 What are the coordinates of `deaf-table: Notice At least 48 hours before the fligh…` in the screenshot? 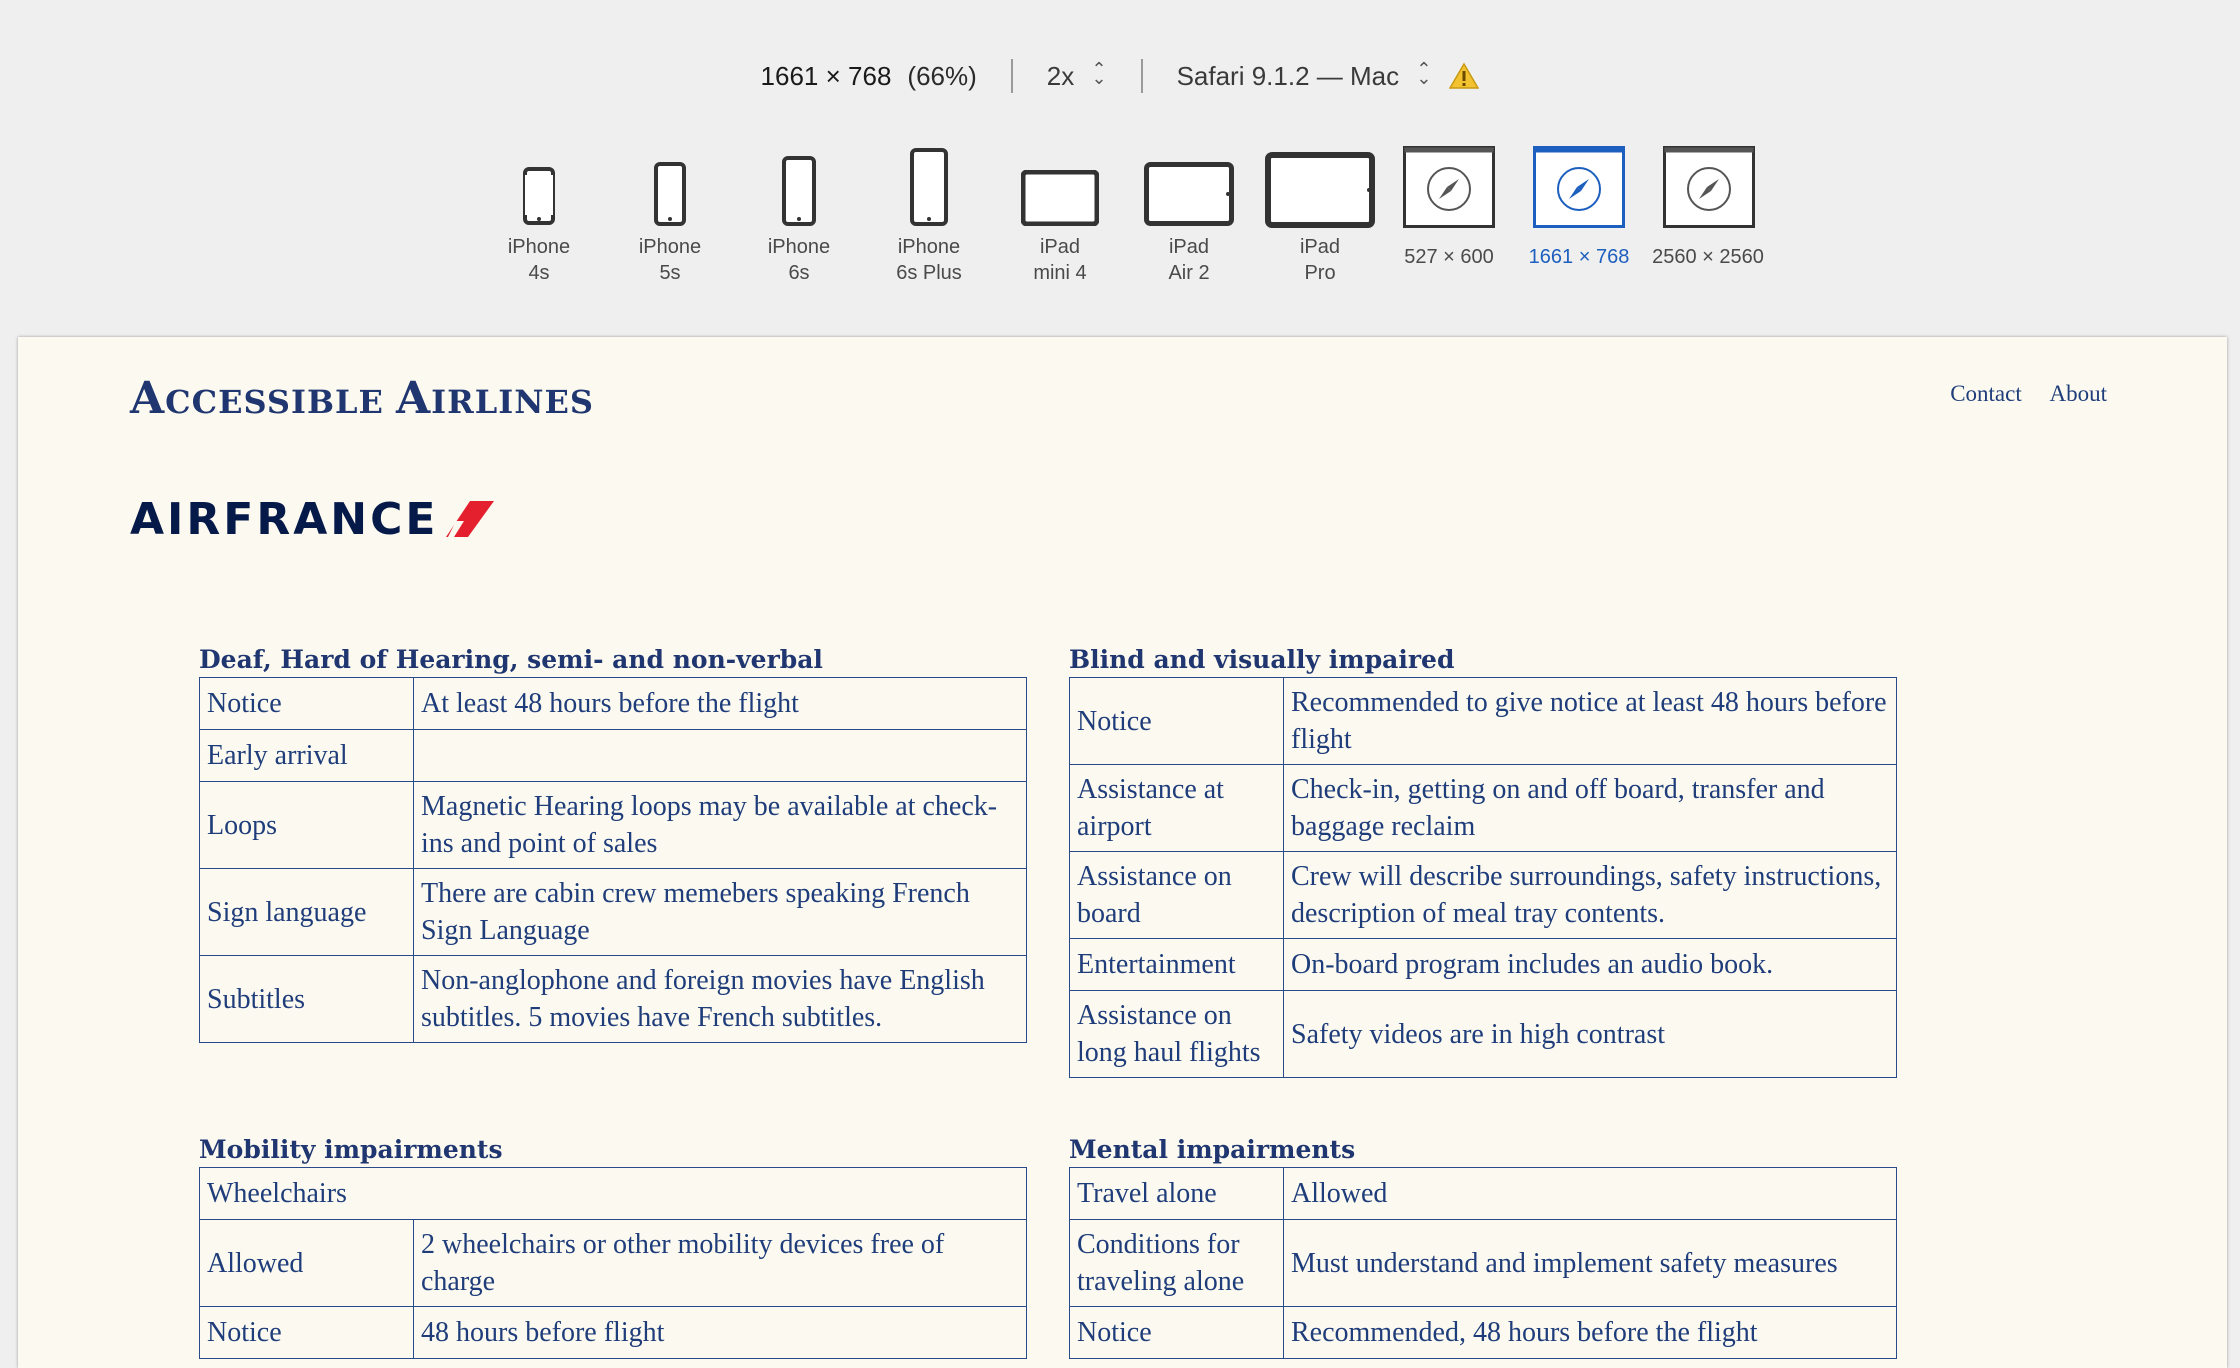 It's located at (613, 860).